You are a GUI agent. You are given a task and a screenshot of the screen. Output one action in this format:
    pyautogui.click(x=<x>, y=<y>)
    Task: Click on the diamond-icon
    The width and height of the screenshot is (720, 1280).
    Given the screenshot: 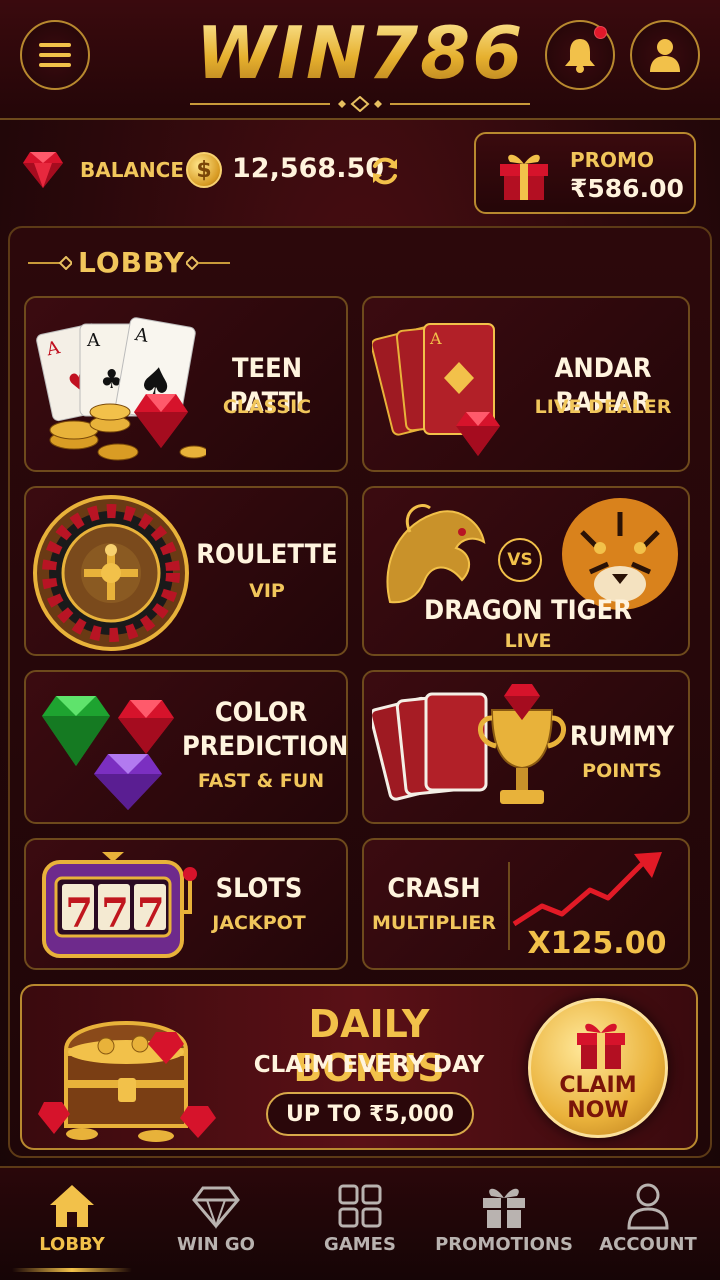 What is the action you would take?
    pyautogui.click(x=216, y=1208)
    